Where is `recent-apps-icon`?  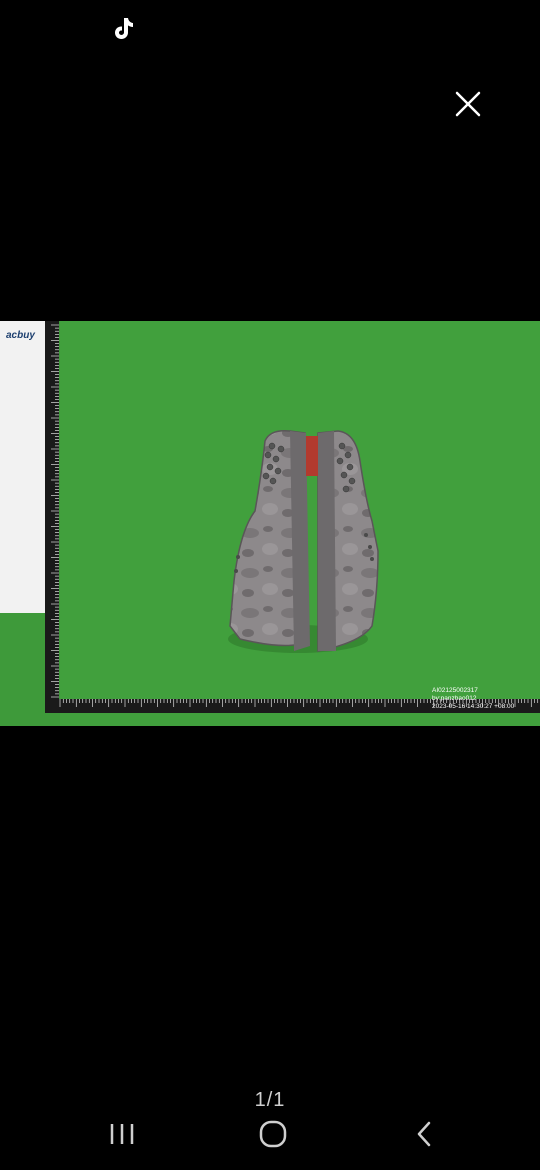
recent-apps-icon is located at coordinates (122, 1134).